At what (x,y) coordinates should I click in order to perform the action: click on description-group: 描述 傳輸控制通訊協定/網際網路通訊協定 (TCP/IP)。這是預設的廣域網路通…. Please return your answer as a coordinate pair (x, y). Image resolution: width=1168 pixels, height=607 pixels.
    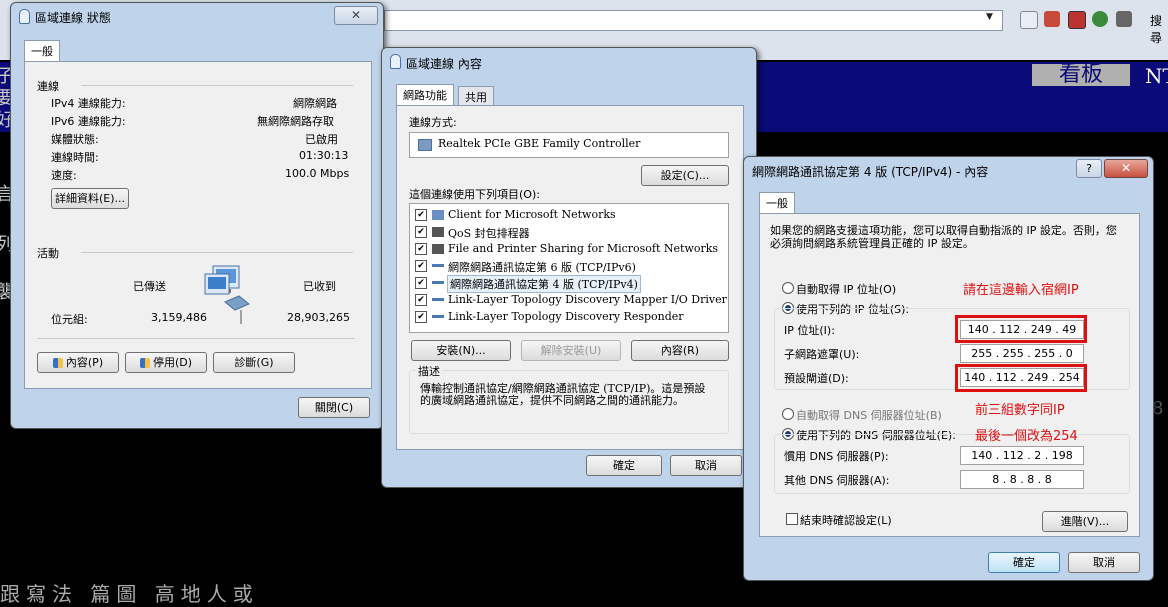
    Looking at the image, I should click on (569, 398).